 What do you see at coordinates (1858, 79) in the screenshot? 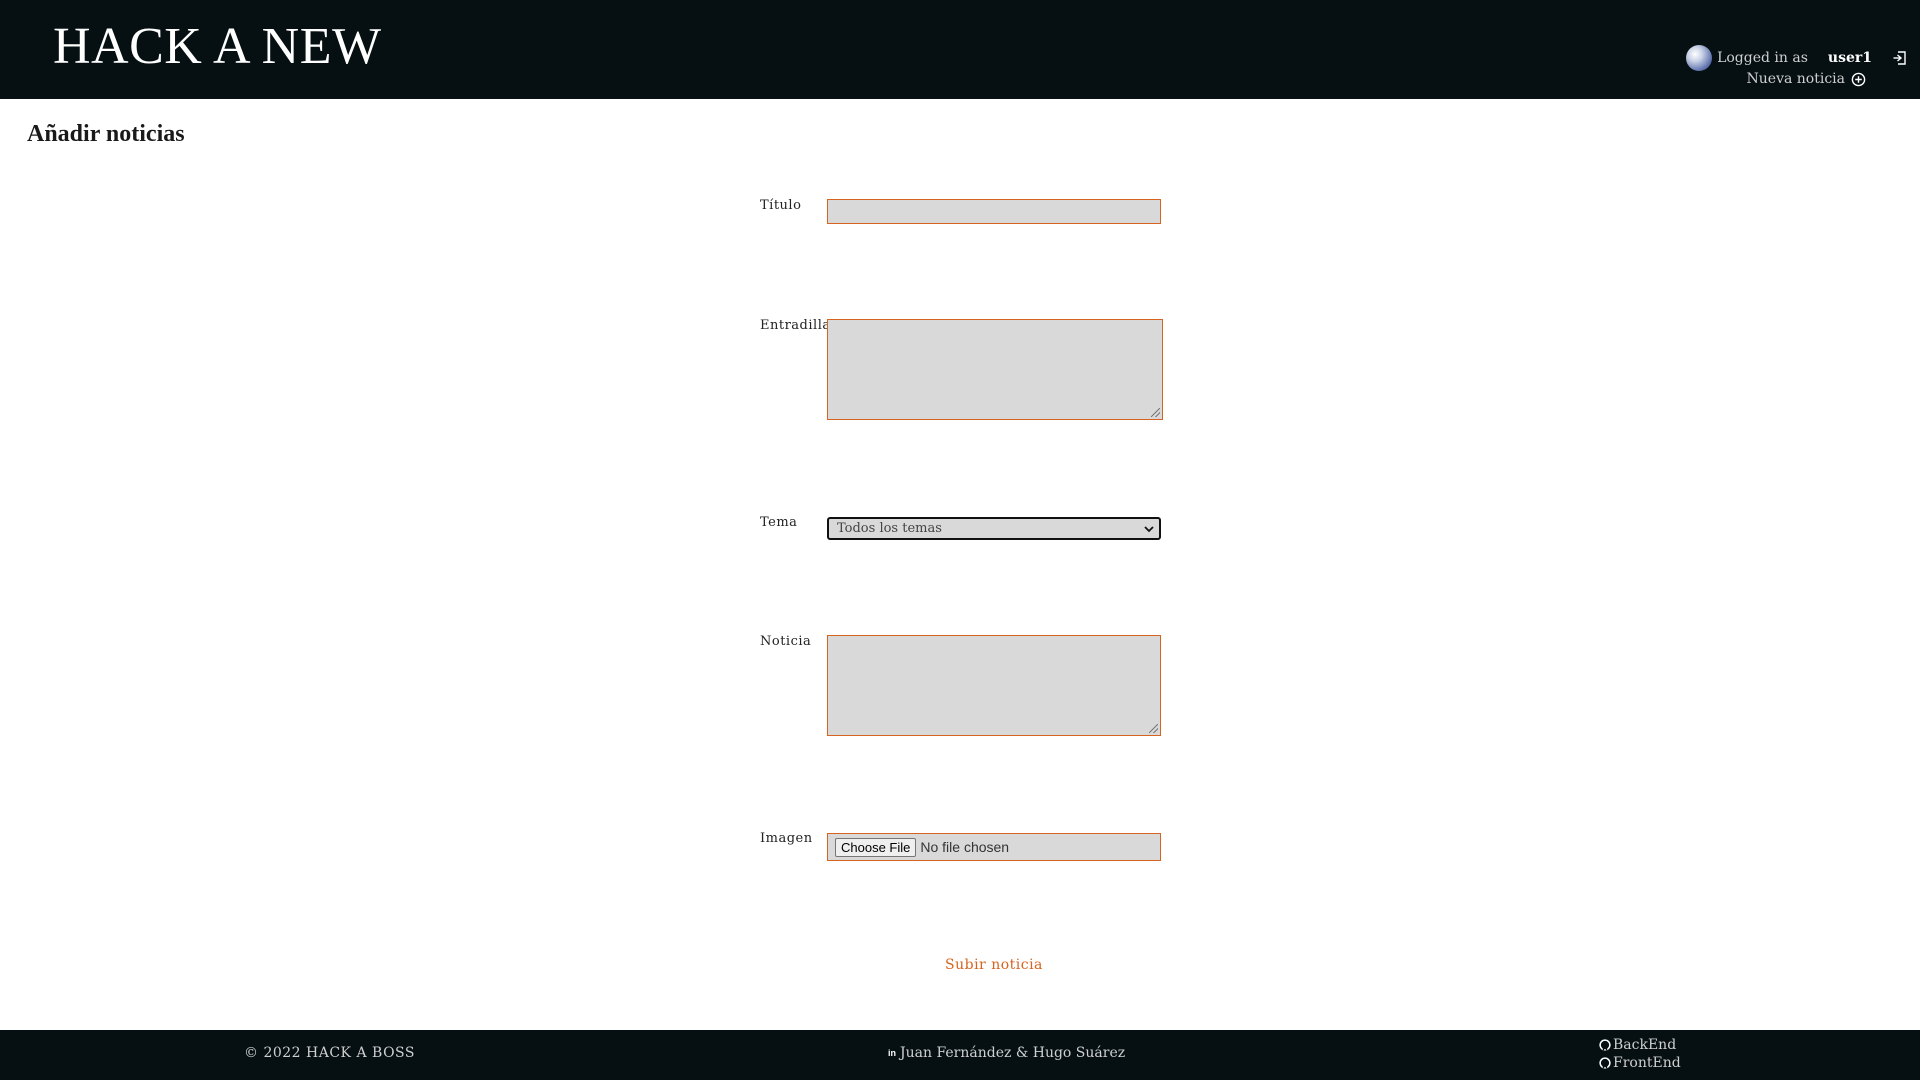
I see `plus-circle-icon` at bounding box center [1858, 79].